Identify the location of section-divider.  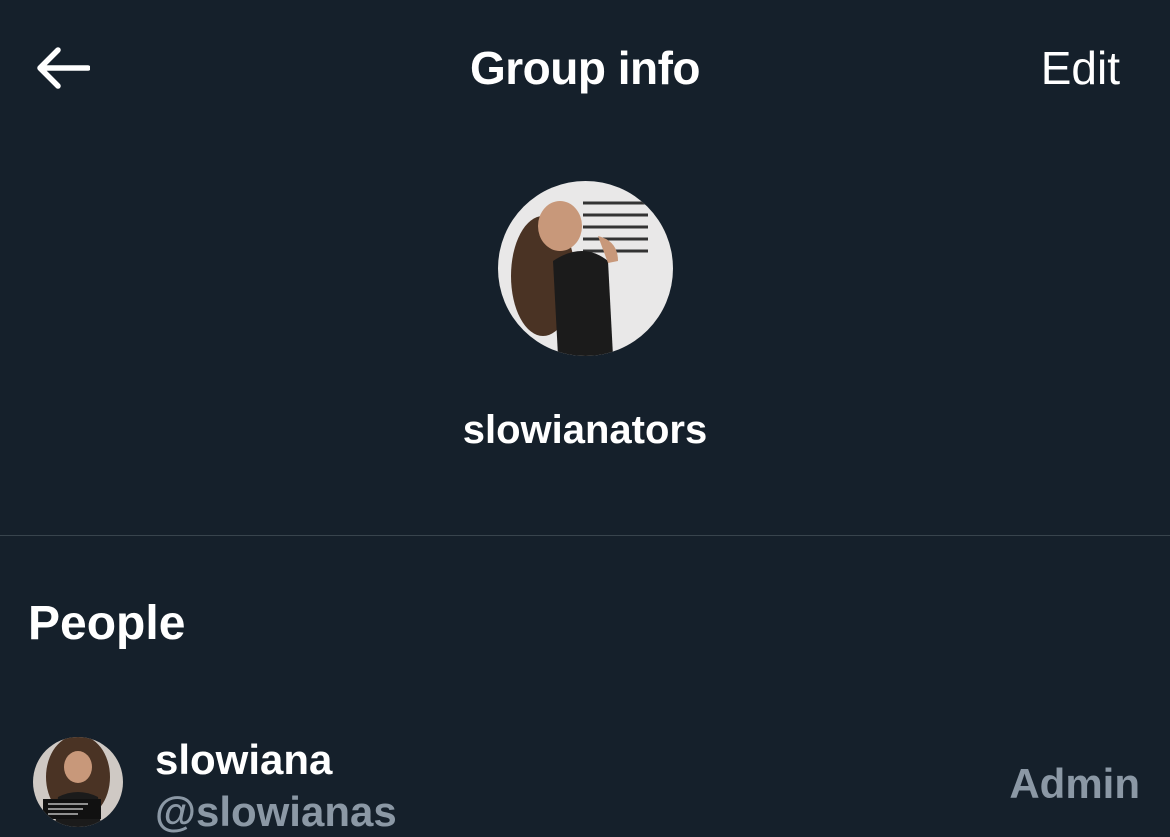
(585, 535).